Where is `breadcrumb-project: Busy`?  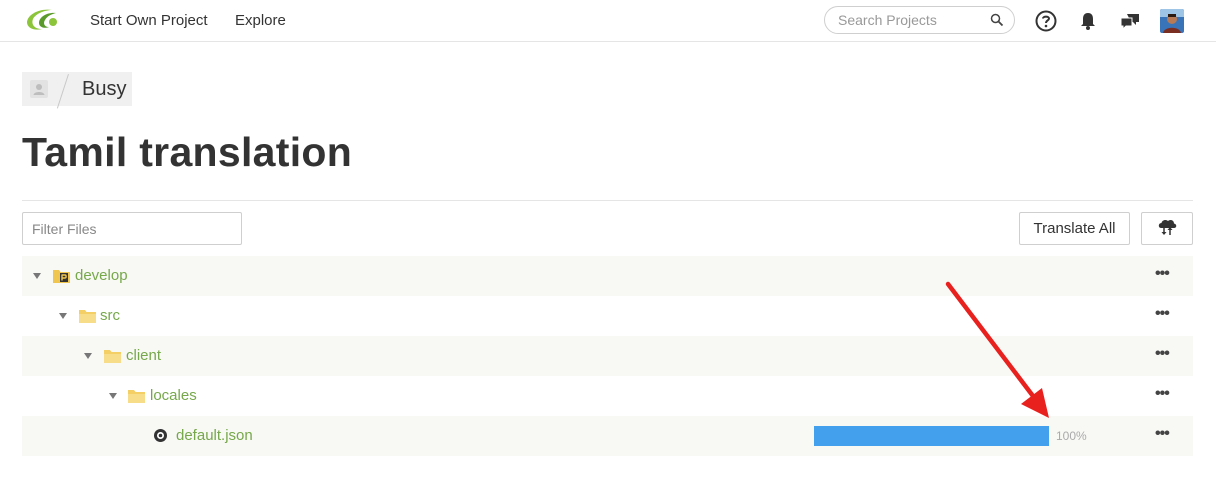 breadcrumb-project: Busy is located at coordinates (104, 89).